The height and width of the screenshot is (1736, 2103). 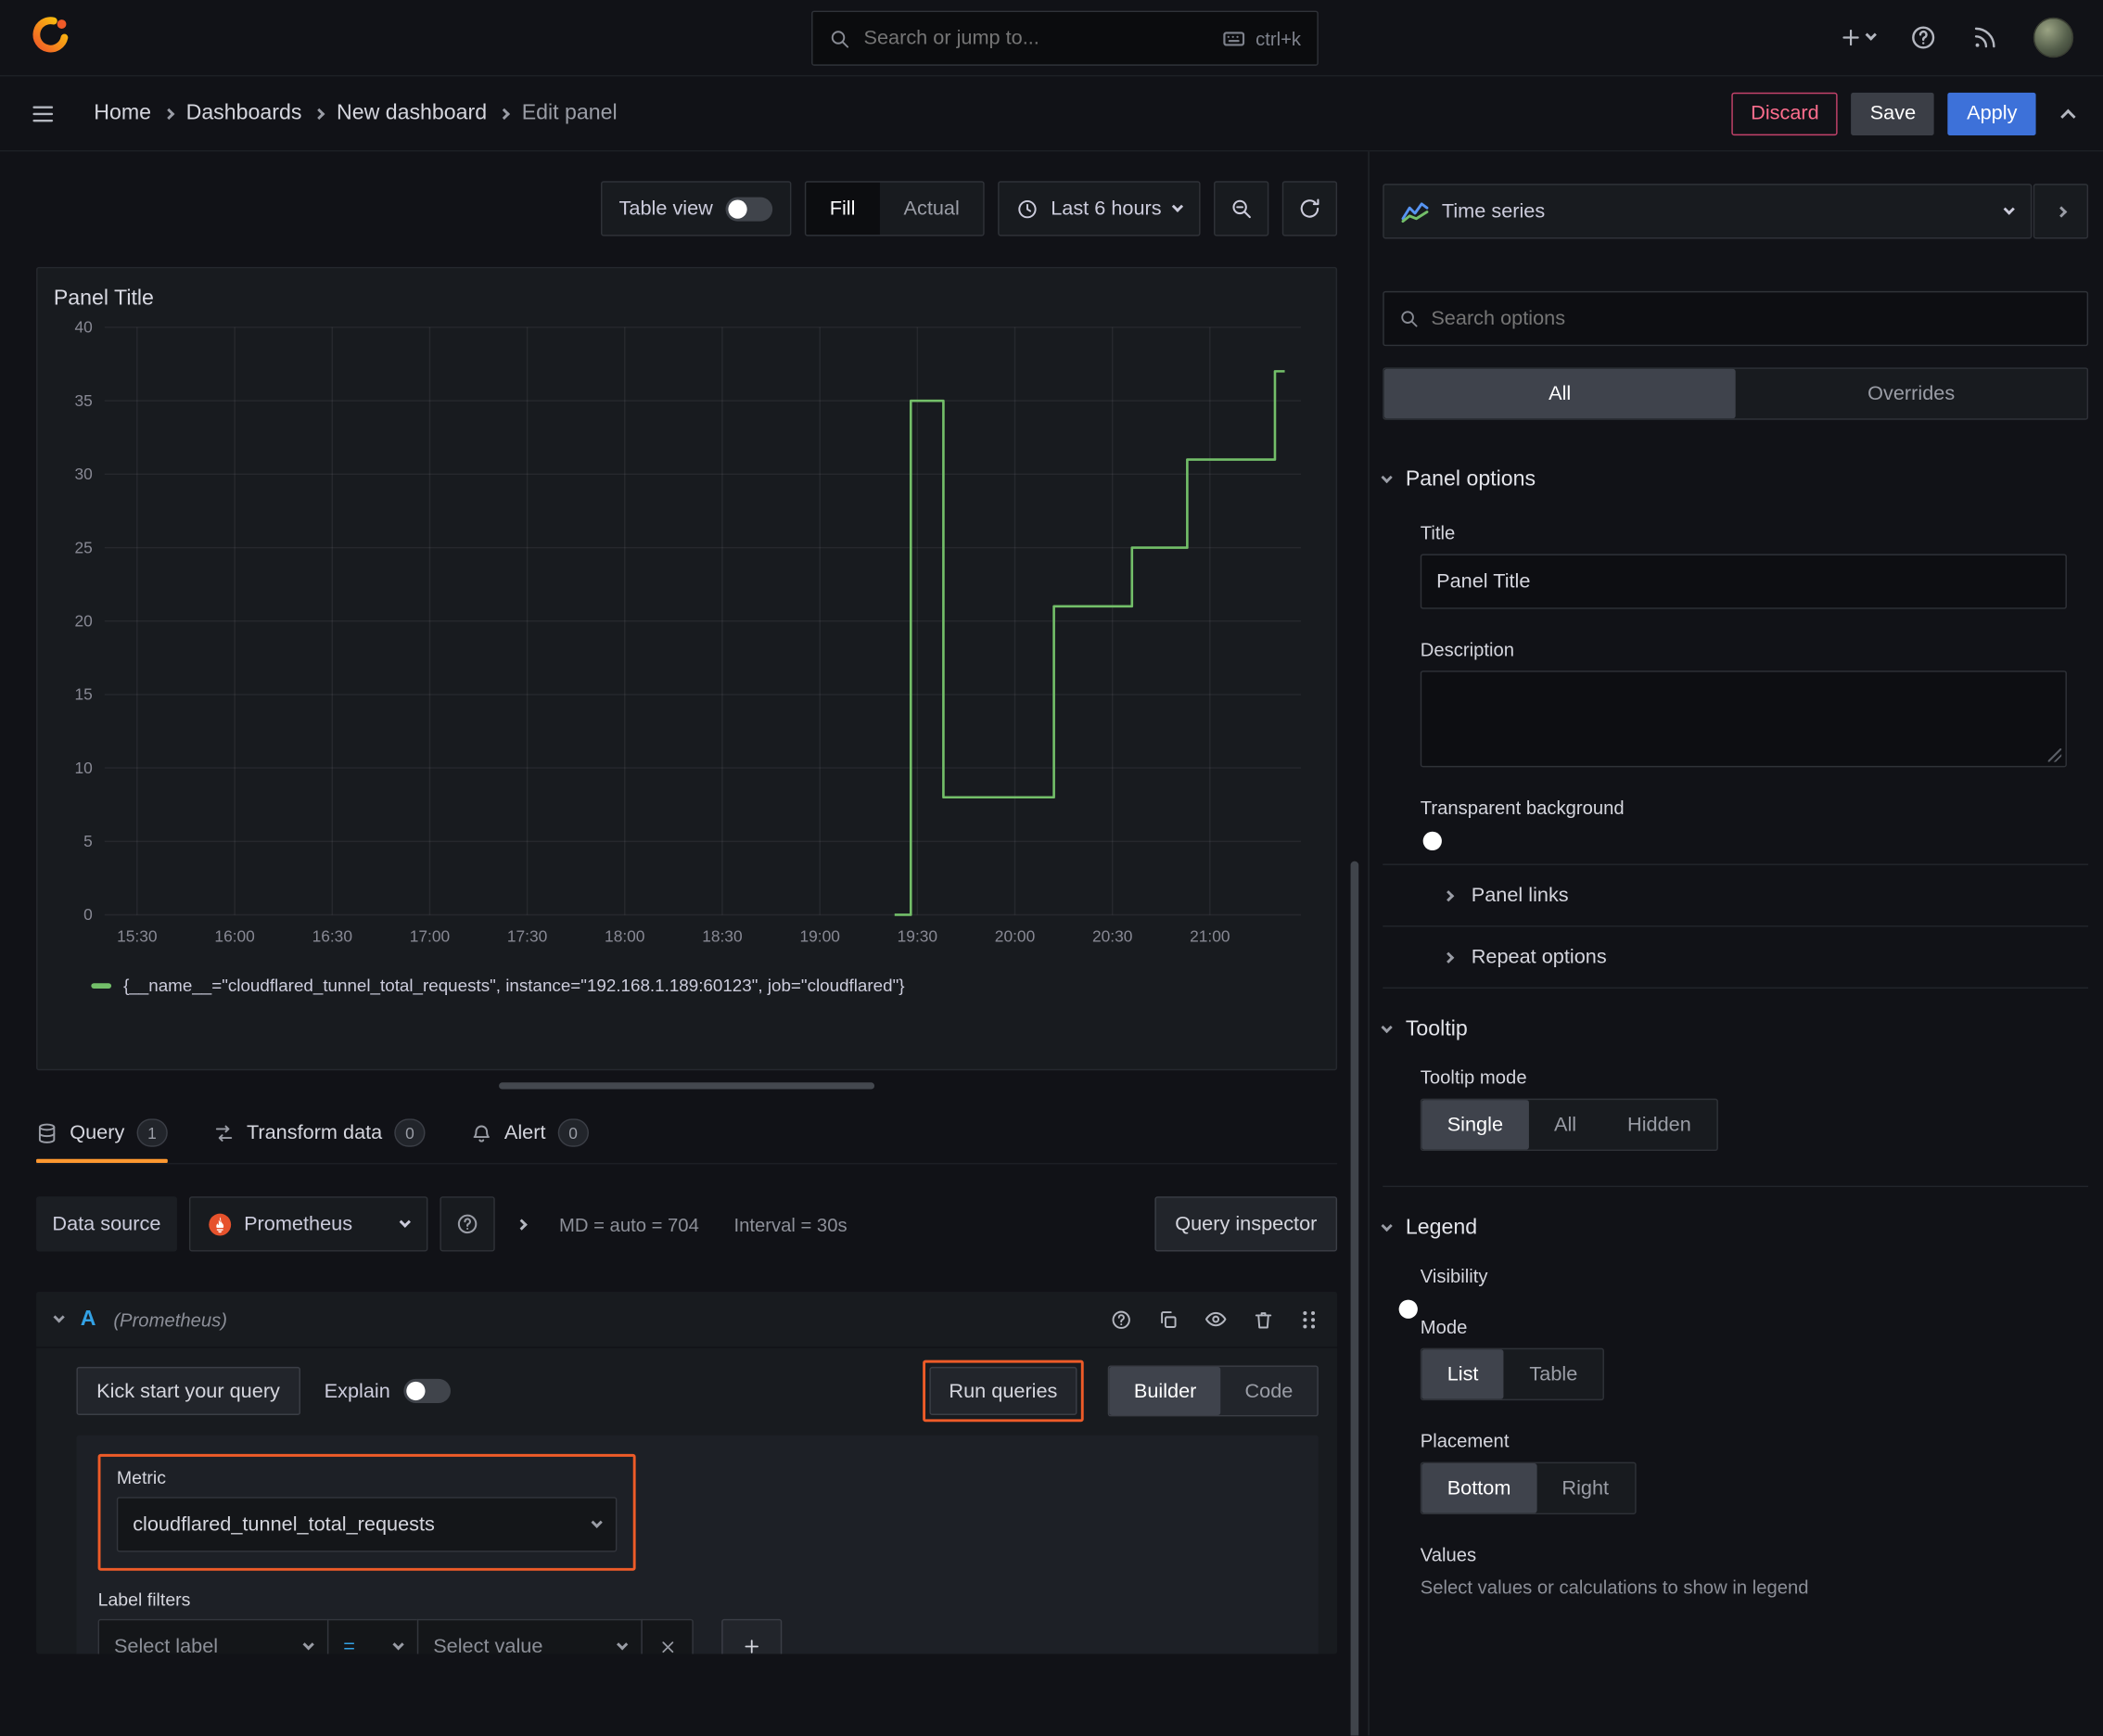 I want to click on tab-transform-data: Transform data 0, so click(x=319, y=1133).